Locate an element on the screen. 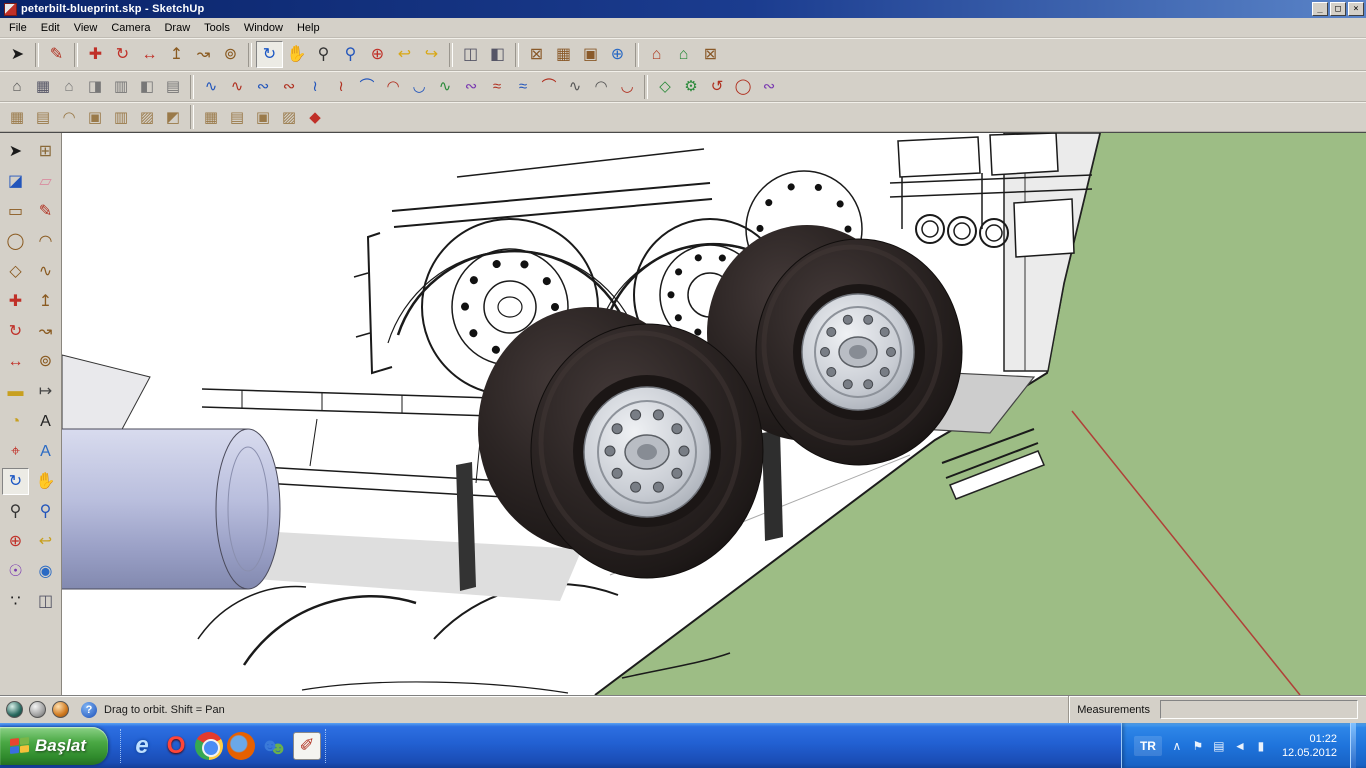 The width and height of the screenshot is (1366, 768). previous-view-button: ↩ is located at coordinates (404, 54).